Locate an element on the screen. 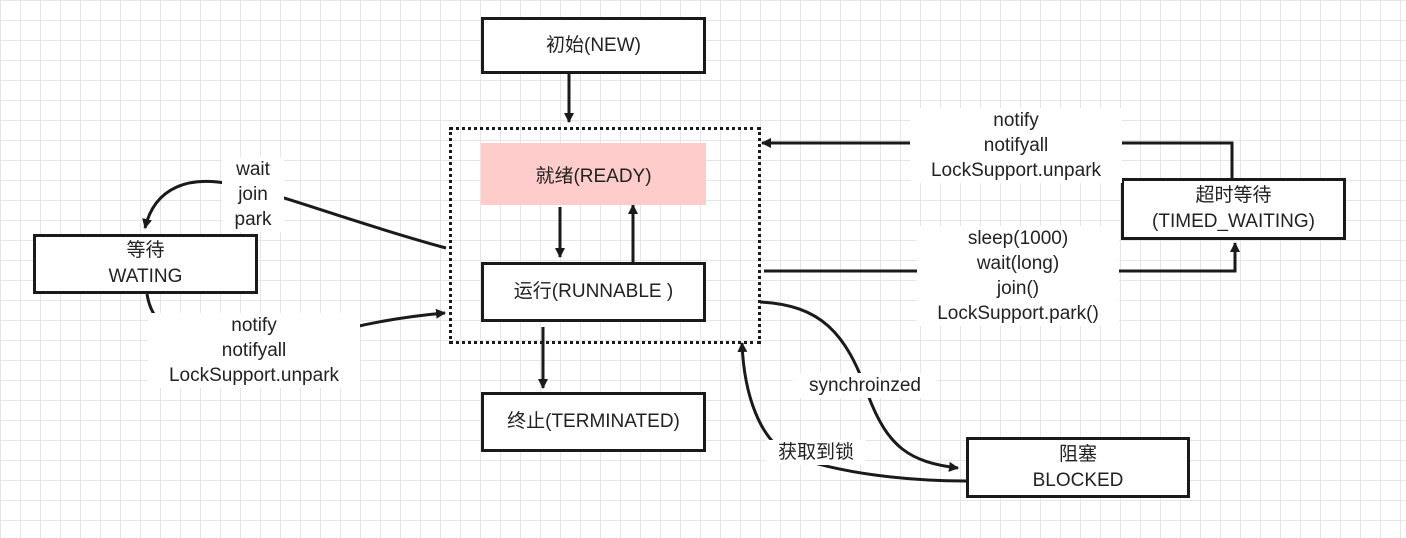  label-from-timed-waiting-line: notify is located at coordinates (1016, 120).